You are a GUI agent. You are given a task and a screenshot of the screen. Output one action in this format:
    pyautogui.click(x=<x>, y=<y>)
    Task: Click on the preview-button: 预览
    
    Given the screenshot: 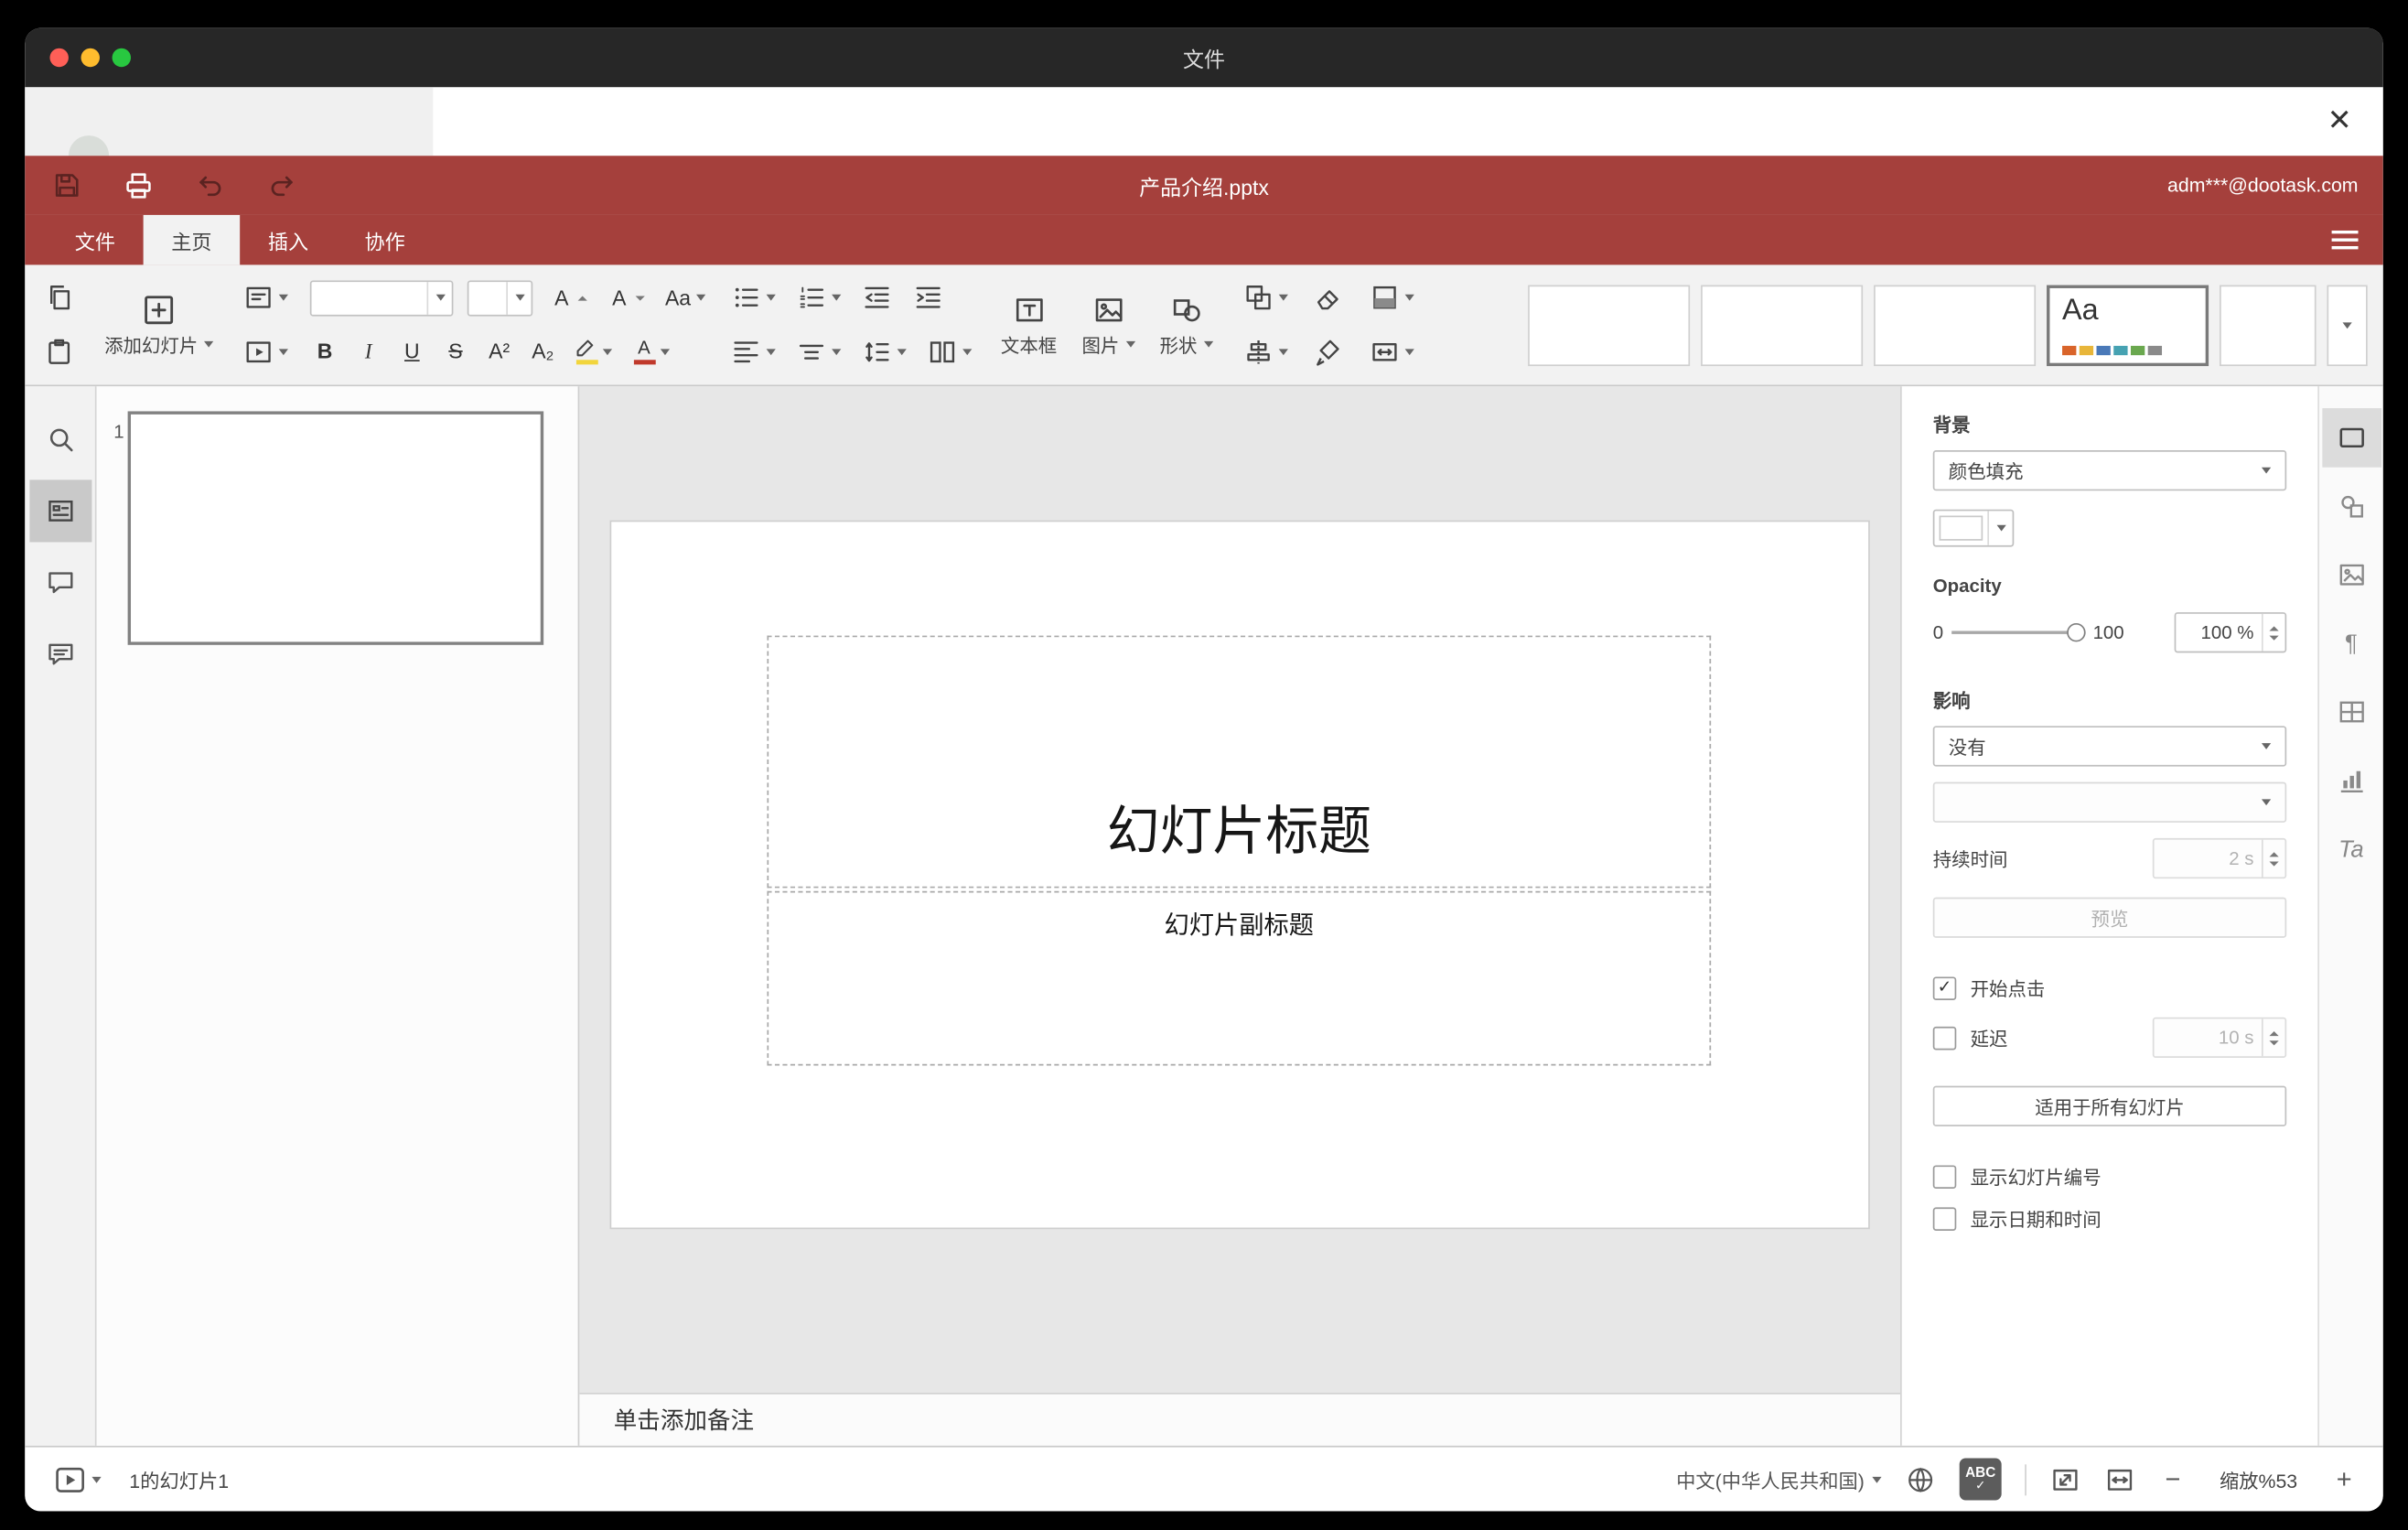 What is the action you would take?
    pyautogui.click(x=2109, y=917)
    